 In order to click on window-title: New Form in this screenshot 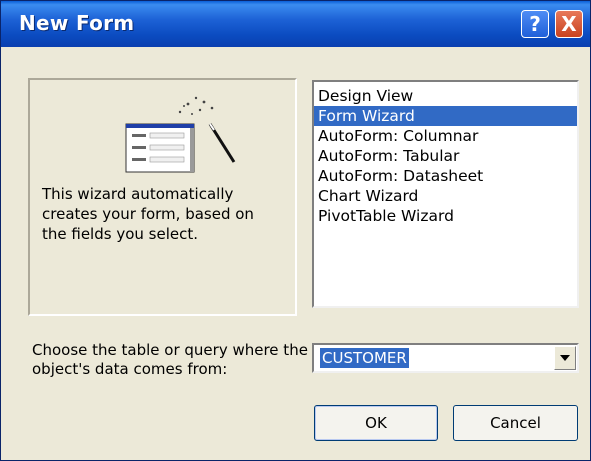, I will do `click(77, 23)`.